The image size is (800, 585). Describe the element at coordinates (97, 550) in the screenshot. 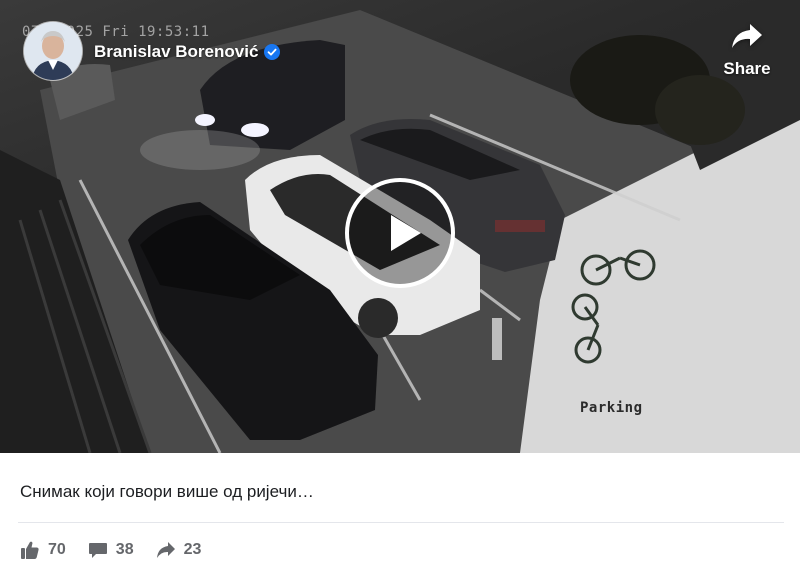

I see `comment-bubble-icon` at that location.